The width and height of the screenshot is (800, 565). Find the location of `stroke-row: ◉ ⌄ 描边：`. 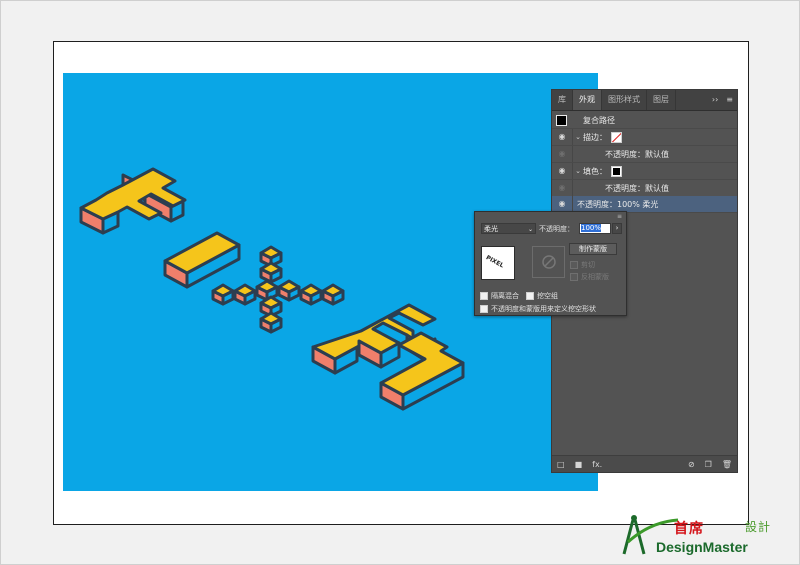

stroke-row: ◉ ⌄ 描边： is located at coordinates (644, 137).